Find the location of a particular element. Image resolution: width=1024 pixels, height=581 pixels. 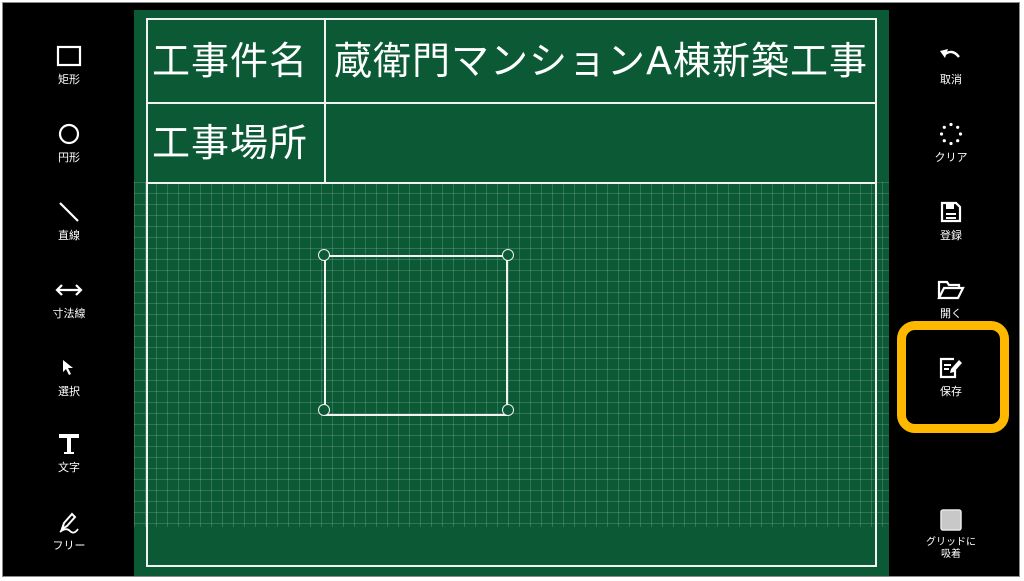

clear-spinner-icon is located at coordinates (951, 134).